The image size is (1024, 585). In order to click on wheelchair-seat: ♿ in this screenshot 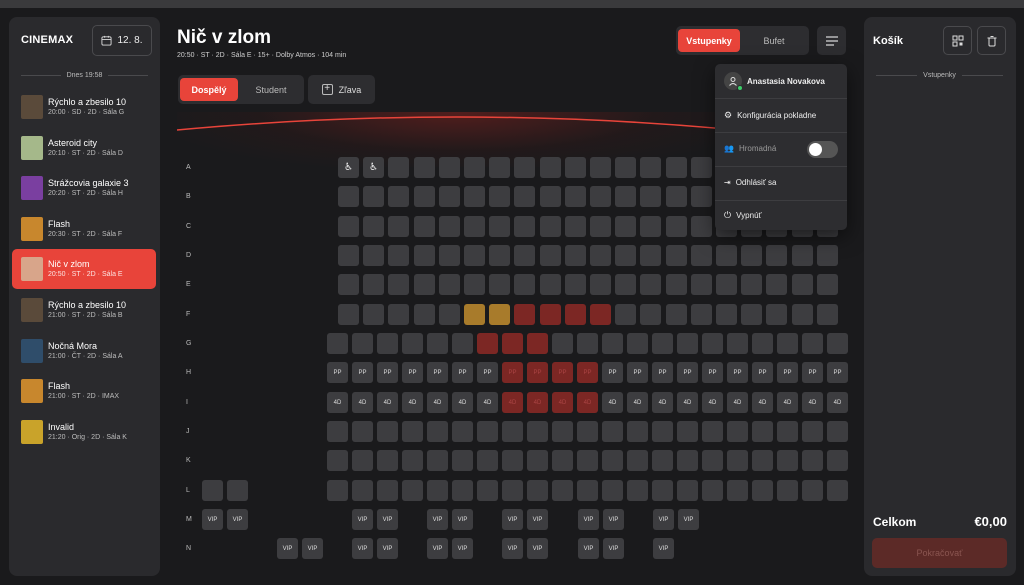, I will do `click(348, 167)`.